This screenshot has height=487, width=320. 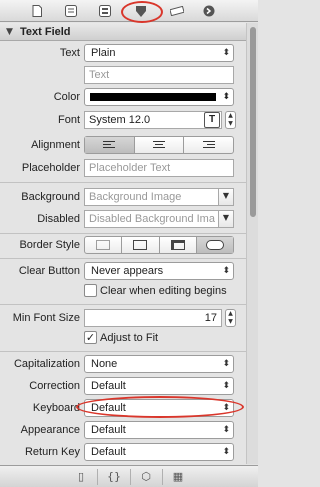 I want to click on file-template-icon: ▯, so click(x=81, y=477).